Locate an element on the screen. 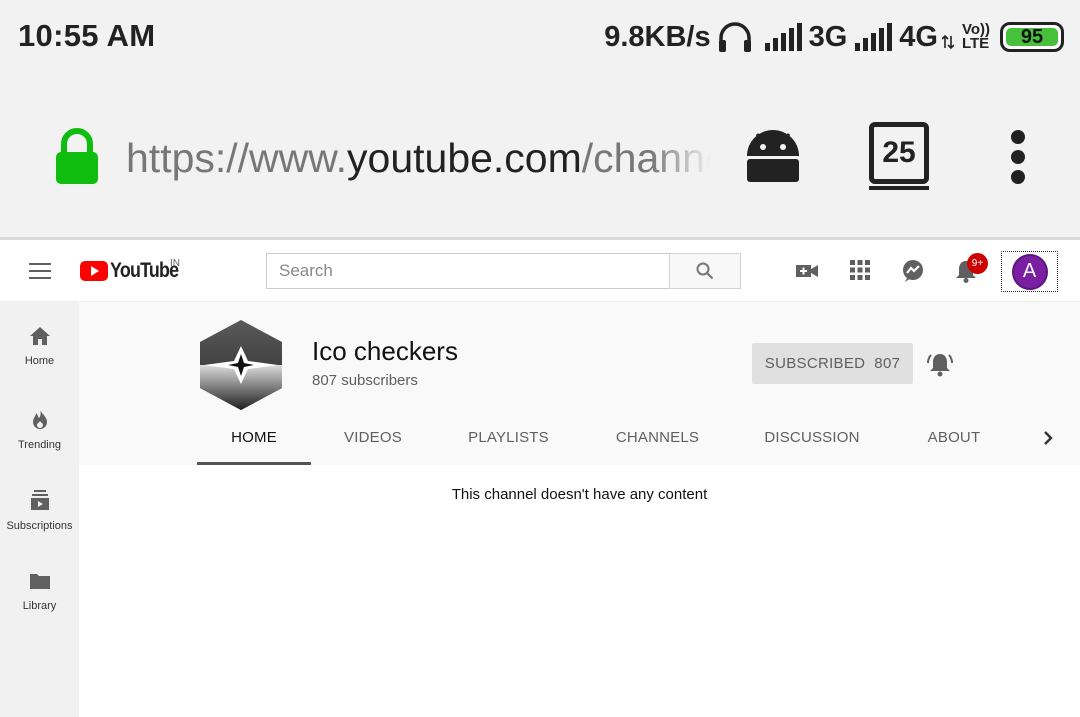  tab-switcher-button: 25 is located at coordinates (899, 153).